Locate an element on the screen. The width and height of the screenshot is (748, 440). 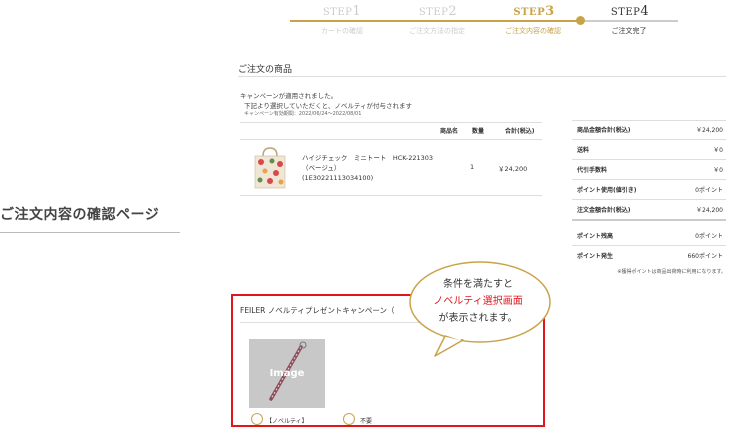
step-4: STEP4 is located at coordinates (630, 11).